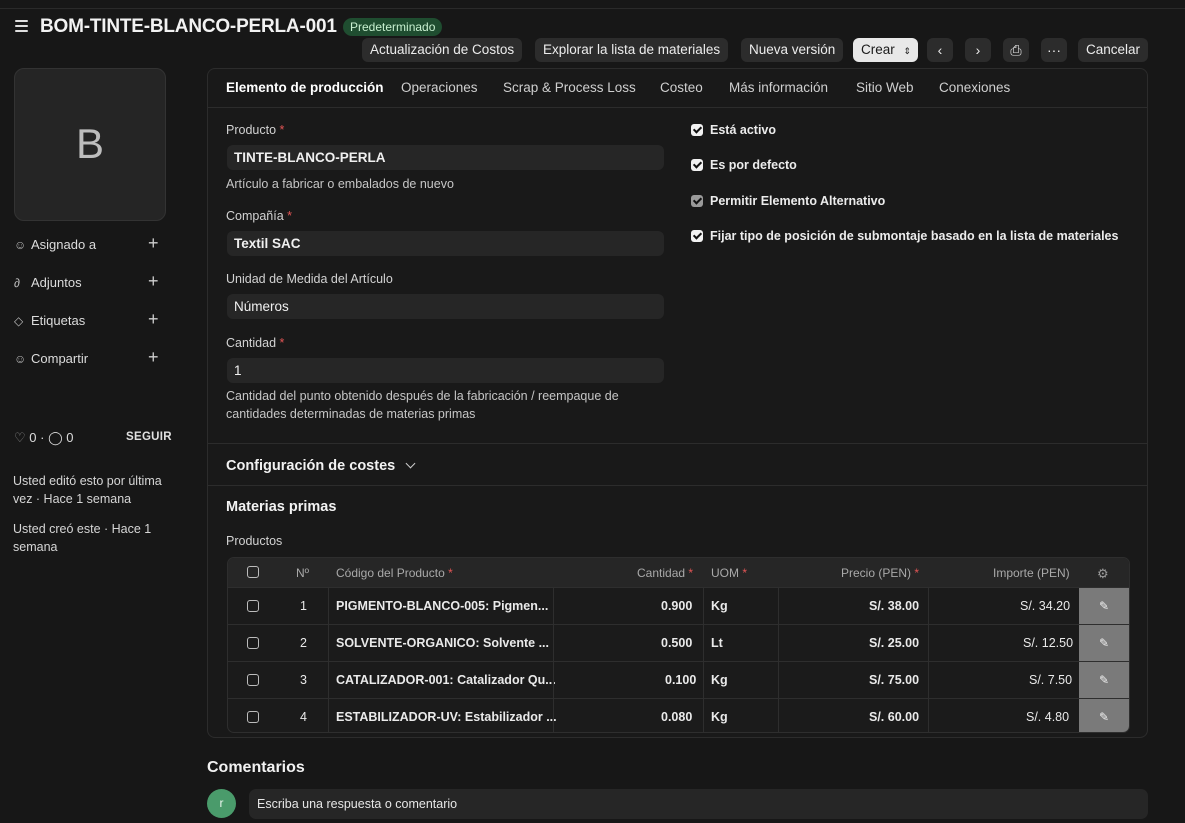 This screenshot has width=1185, height=823. I want to click on explore-bom-button: Explorar la lista de materiales, so click(632, 50).